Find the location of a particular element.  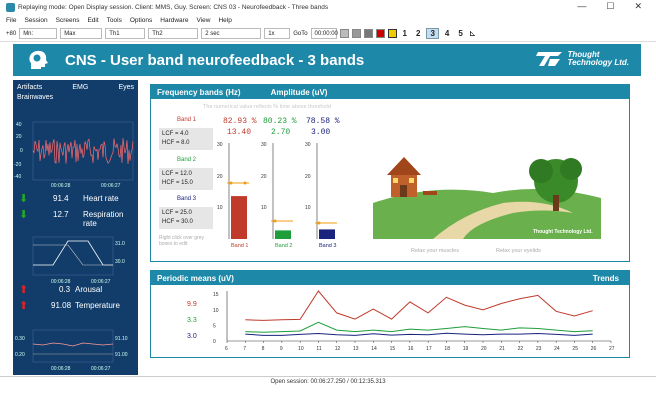

x-tick-label: 8 is located at coordinates (263, 349).